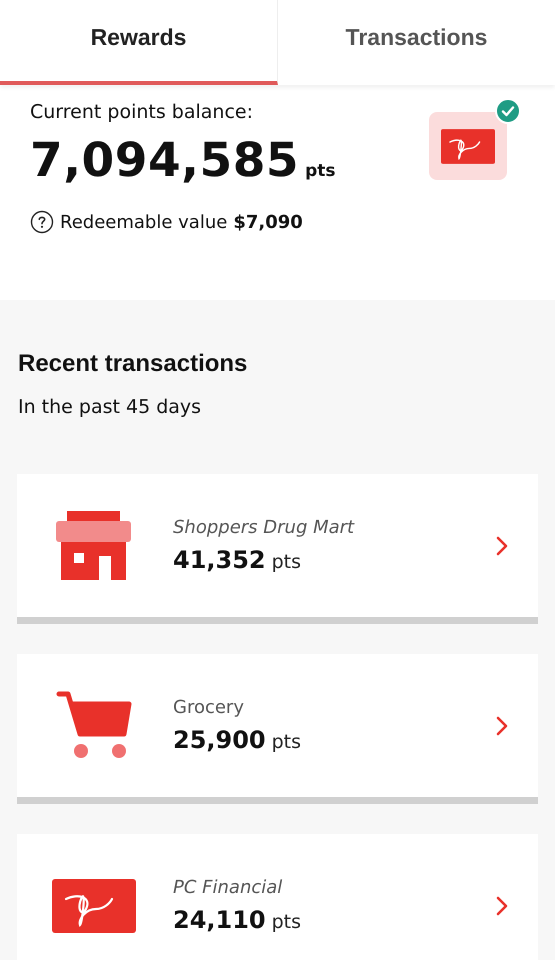  What do you see at coordinates (165, 160) in the screenshot?
I see `points-balance: 7,094,585` at bounding box center [165, 160].